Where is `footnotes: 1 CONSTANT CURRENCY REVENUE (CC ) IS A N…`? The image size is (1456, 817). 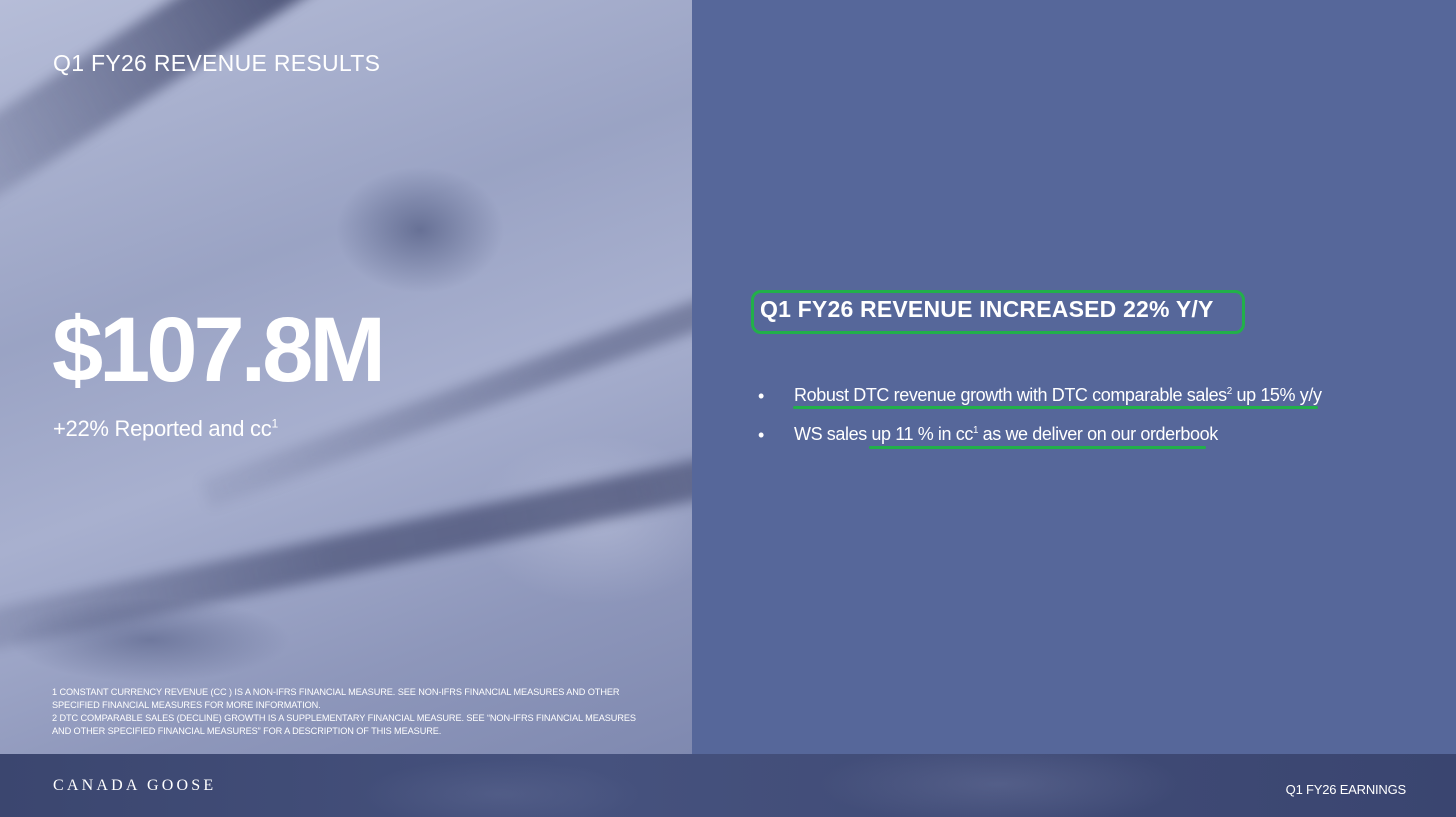 footnotes: 1 CONSTANT CURRENCY REVENUE (CC ) IS A N… is located at coordinates (352, 712).